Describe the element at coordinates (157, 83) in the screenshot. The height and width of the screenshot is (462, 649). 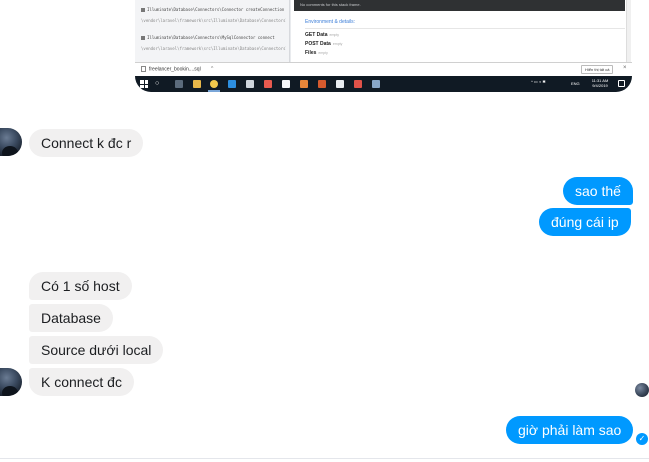
I see `search-icon: ○` at that location.